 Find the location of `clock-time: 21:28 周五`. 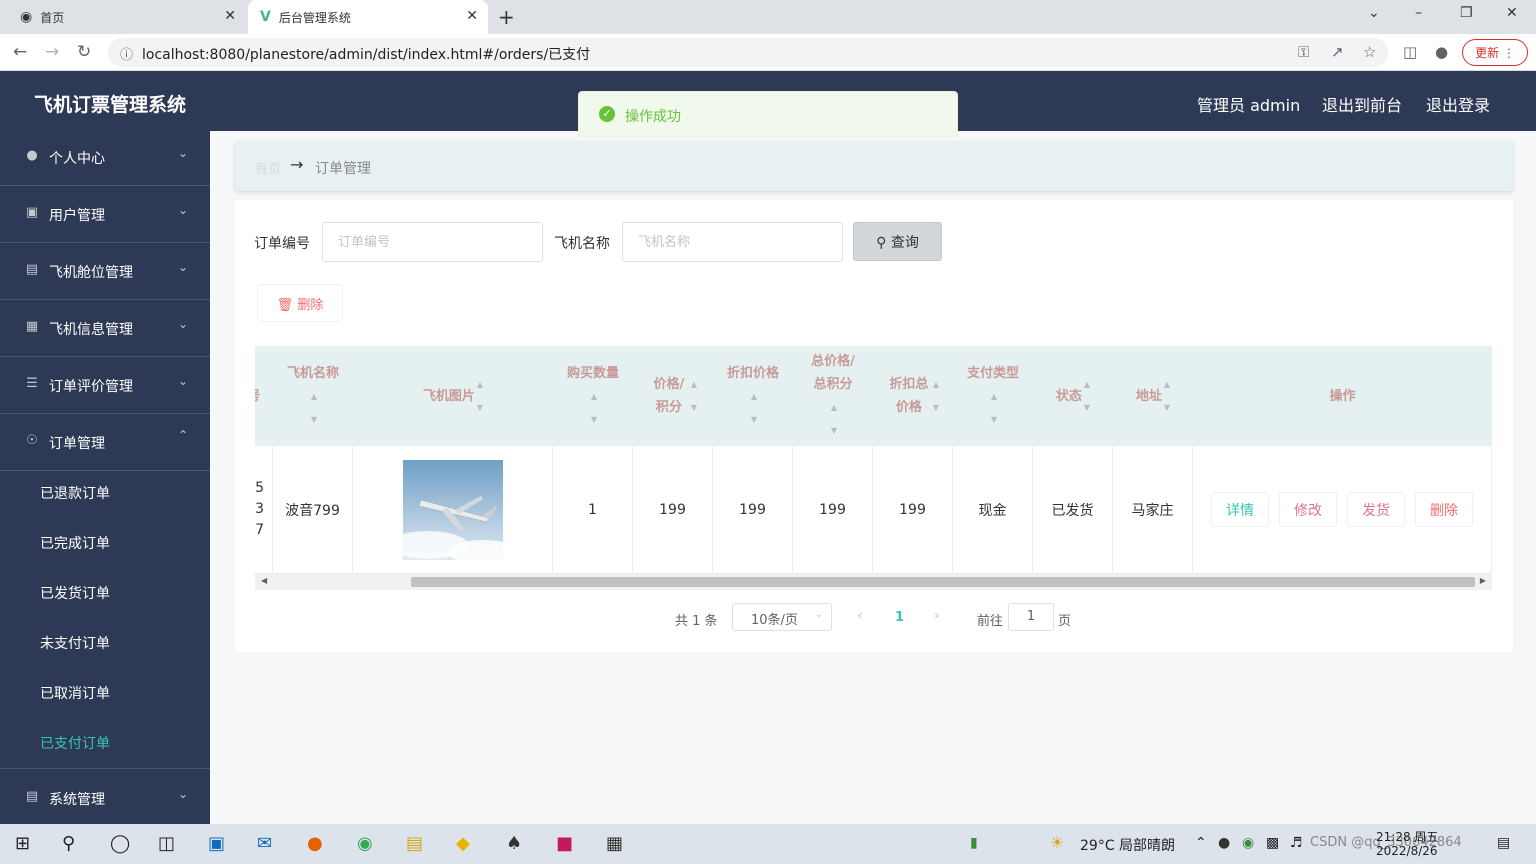

clock-time: 21:28 周五 is located at coordinates (1407, 836).